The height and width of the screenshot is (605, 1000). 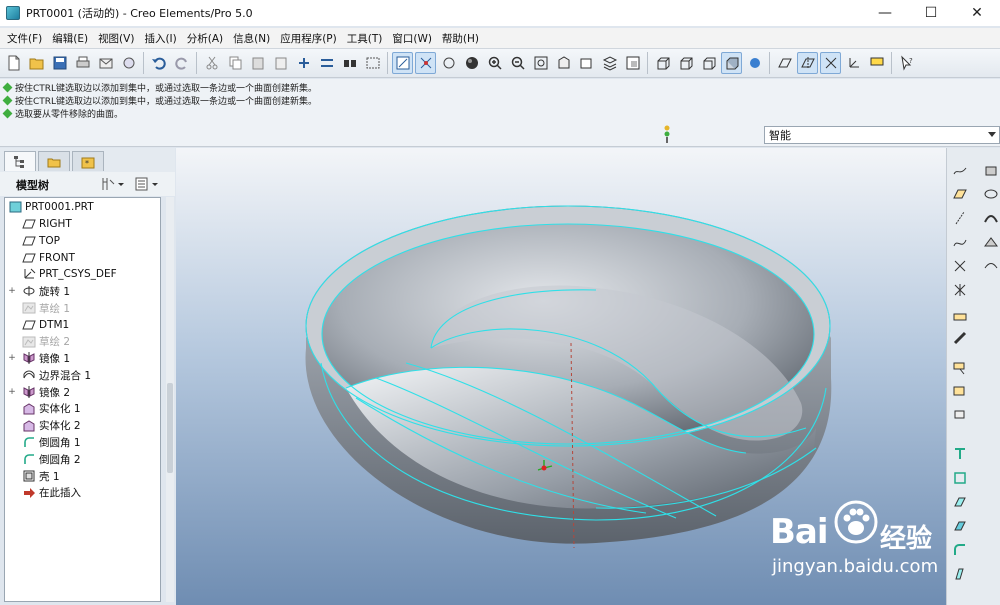 What do you see at coordinates (20, 161) in the screenshot?
I see `tab-model-tree` at bounding box center [20, 161].